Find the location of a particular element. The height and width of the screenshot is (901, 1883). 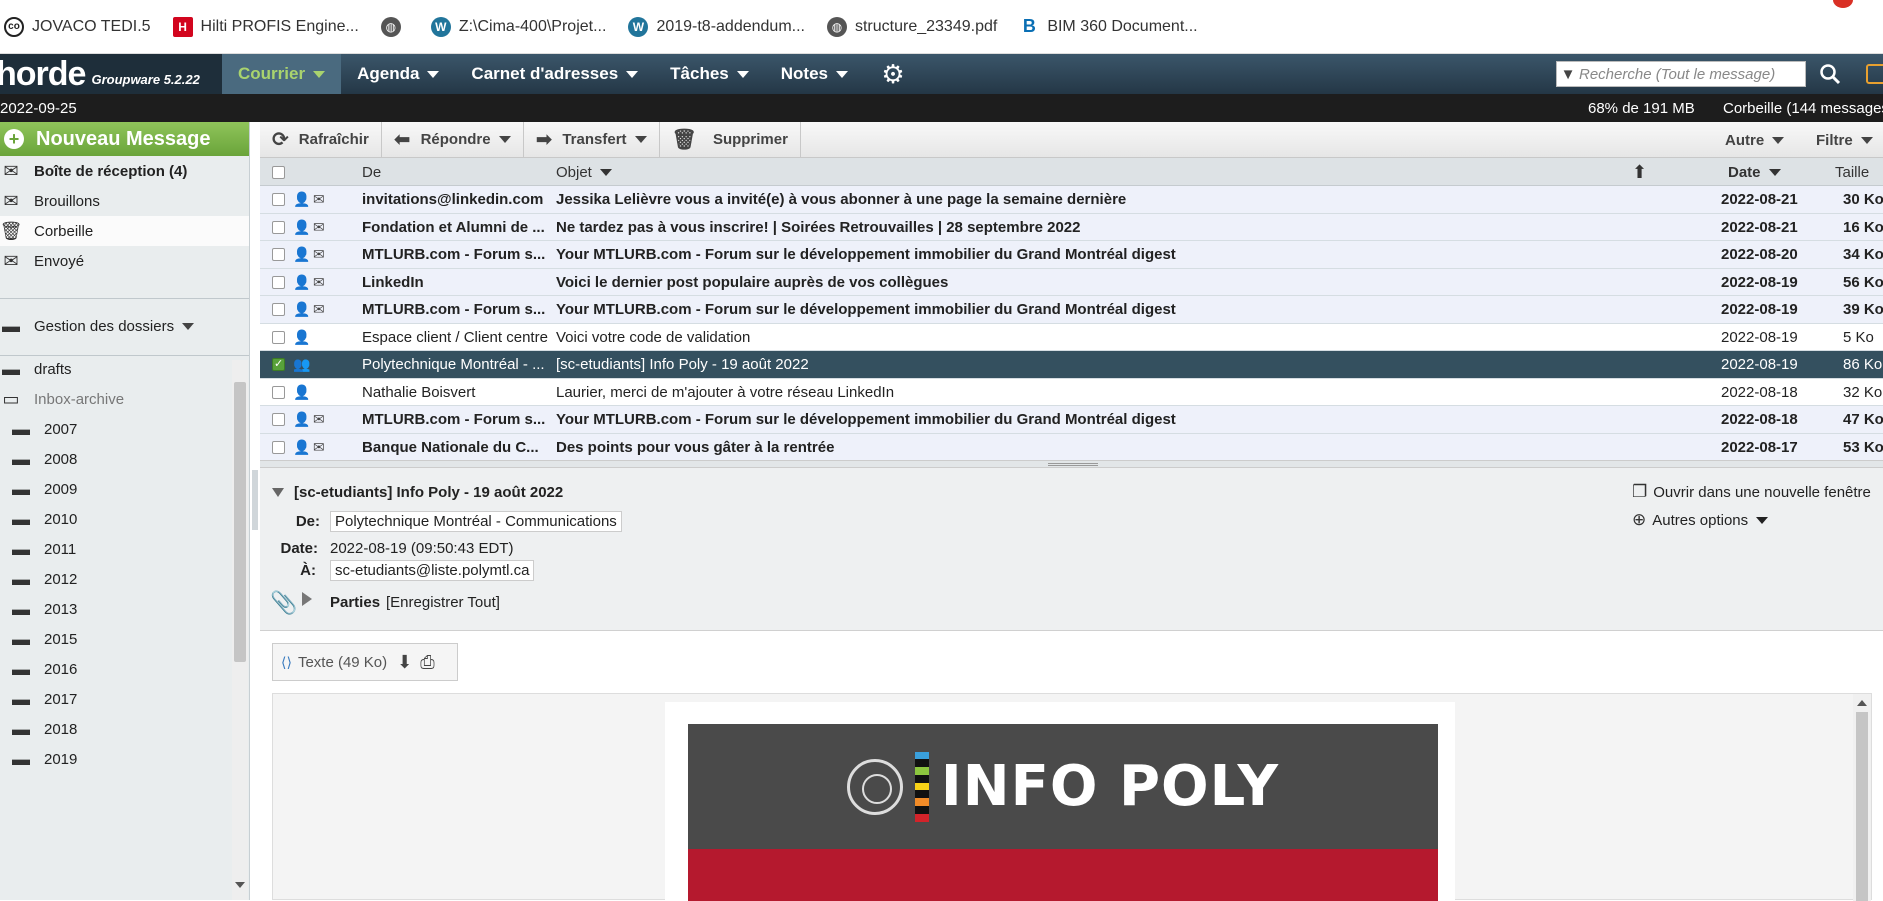

manage-folders-button: ▬ Gestion des dossiers is located at coordinates (124, 326).